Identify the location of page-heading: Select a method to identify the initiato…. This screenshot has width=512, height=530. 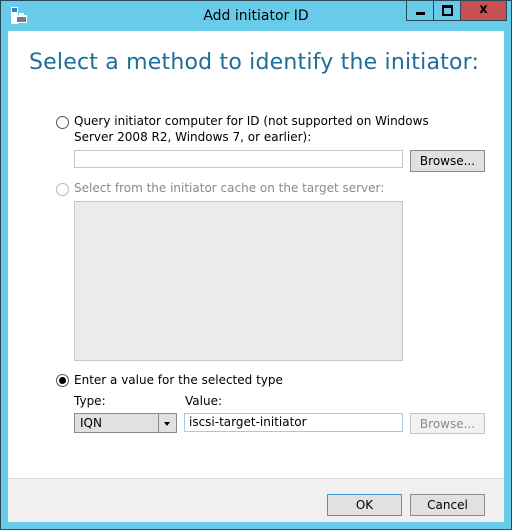
(254, 62).